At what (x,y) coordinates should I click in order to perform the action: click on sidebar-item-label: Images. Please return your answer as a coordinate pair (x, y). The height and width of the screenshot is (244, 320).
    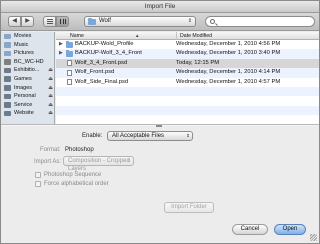
    Looking at the image, I should click on (23, 87).